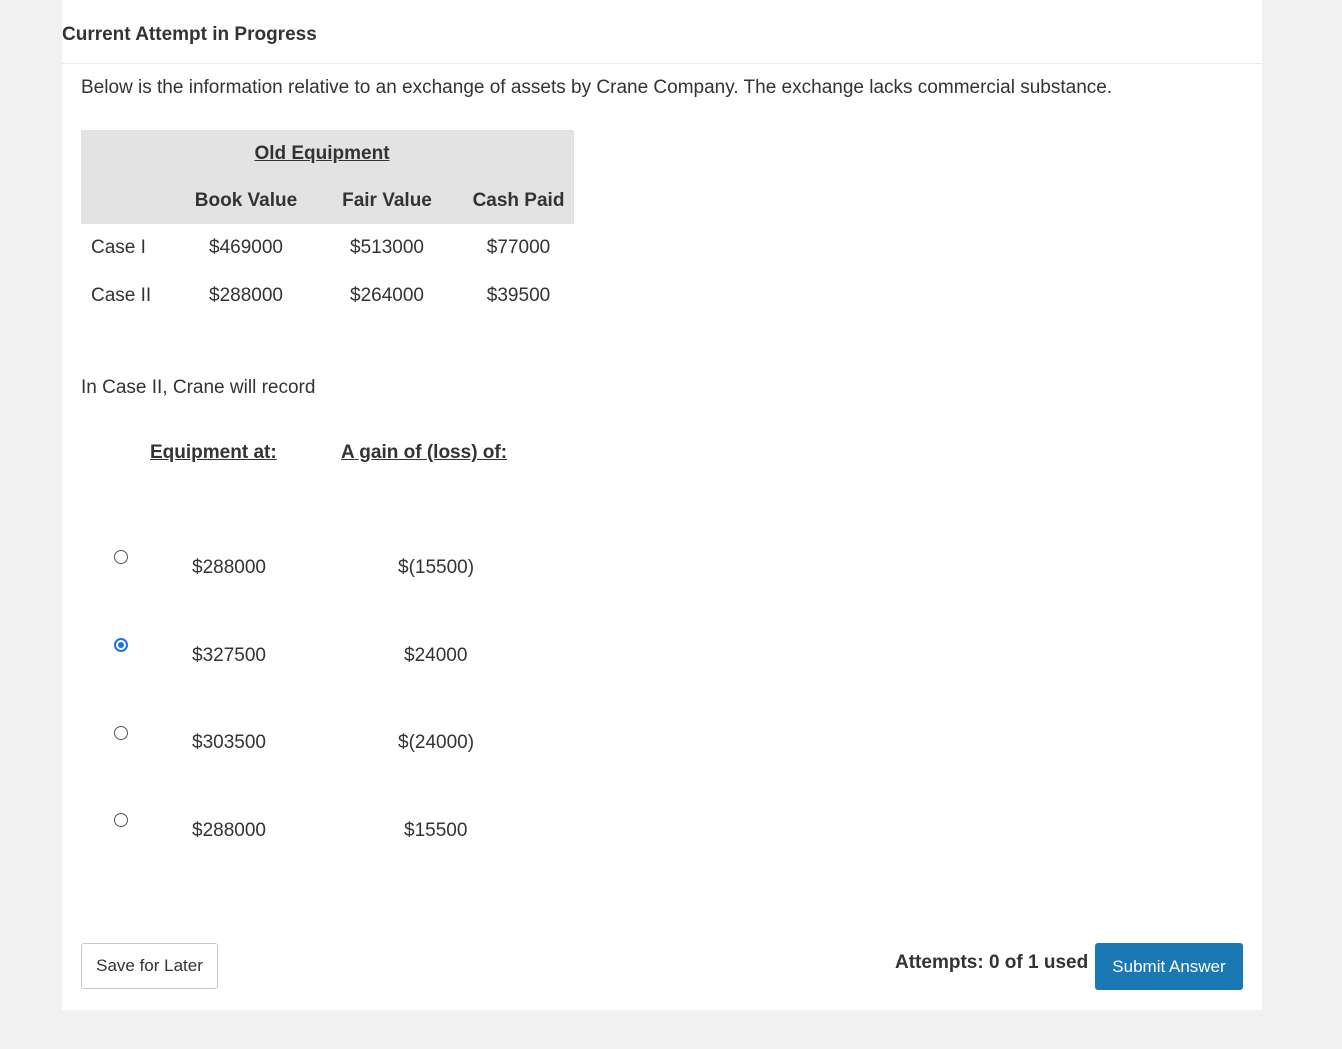 The width and height of the screenshot is (1342, 1049). Describe the element at coordinates (436, 830) in the screenshot. I see `option-gain-value: $15500` at that location.